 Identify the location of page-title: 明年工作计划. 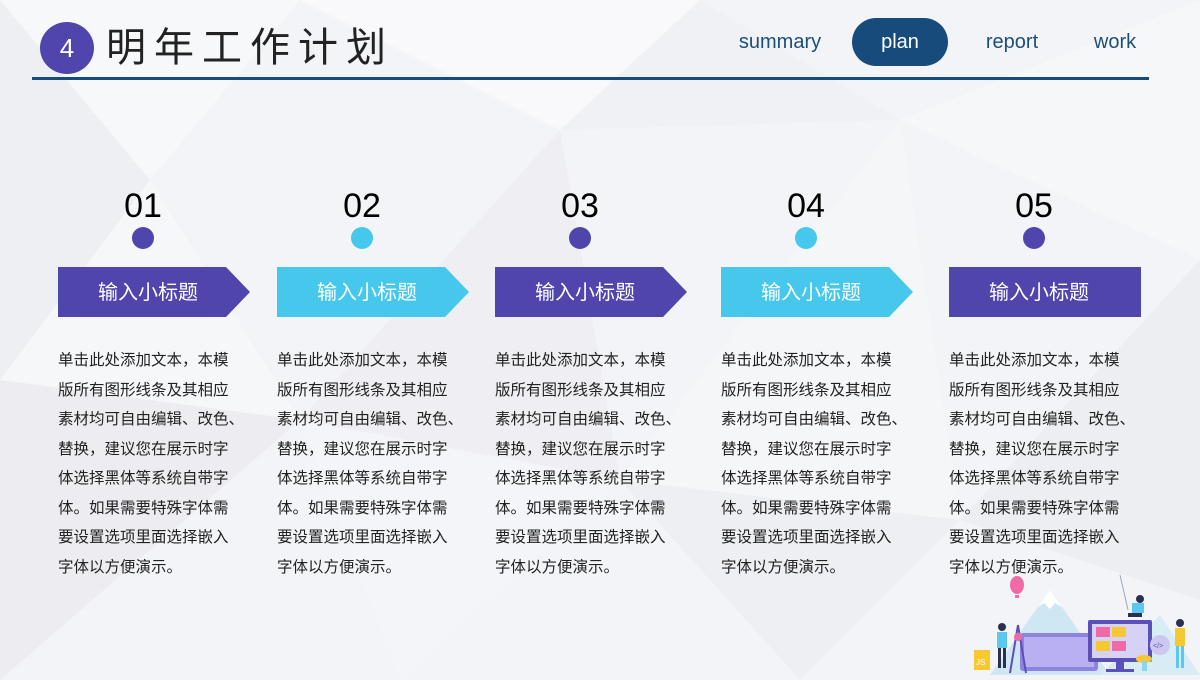
(250, 48).